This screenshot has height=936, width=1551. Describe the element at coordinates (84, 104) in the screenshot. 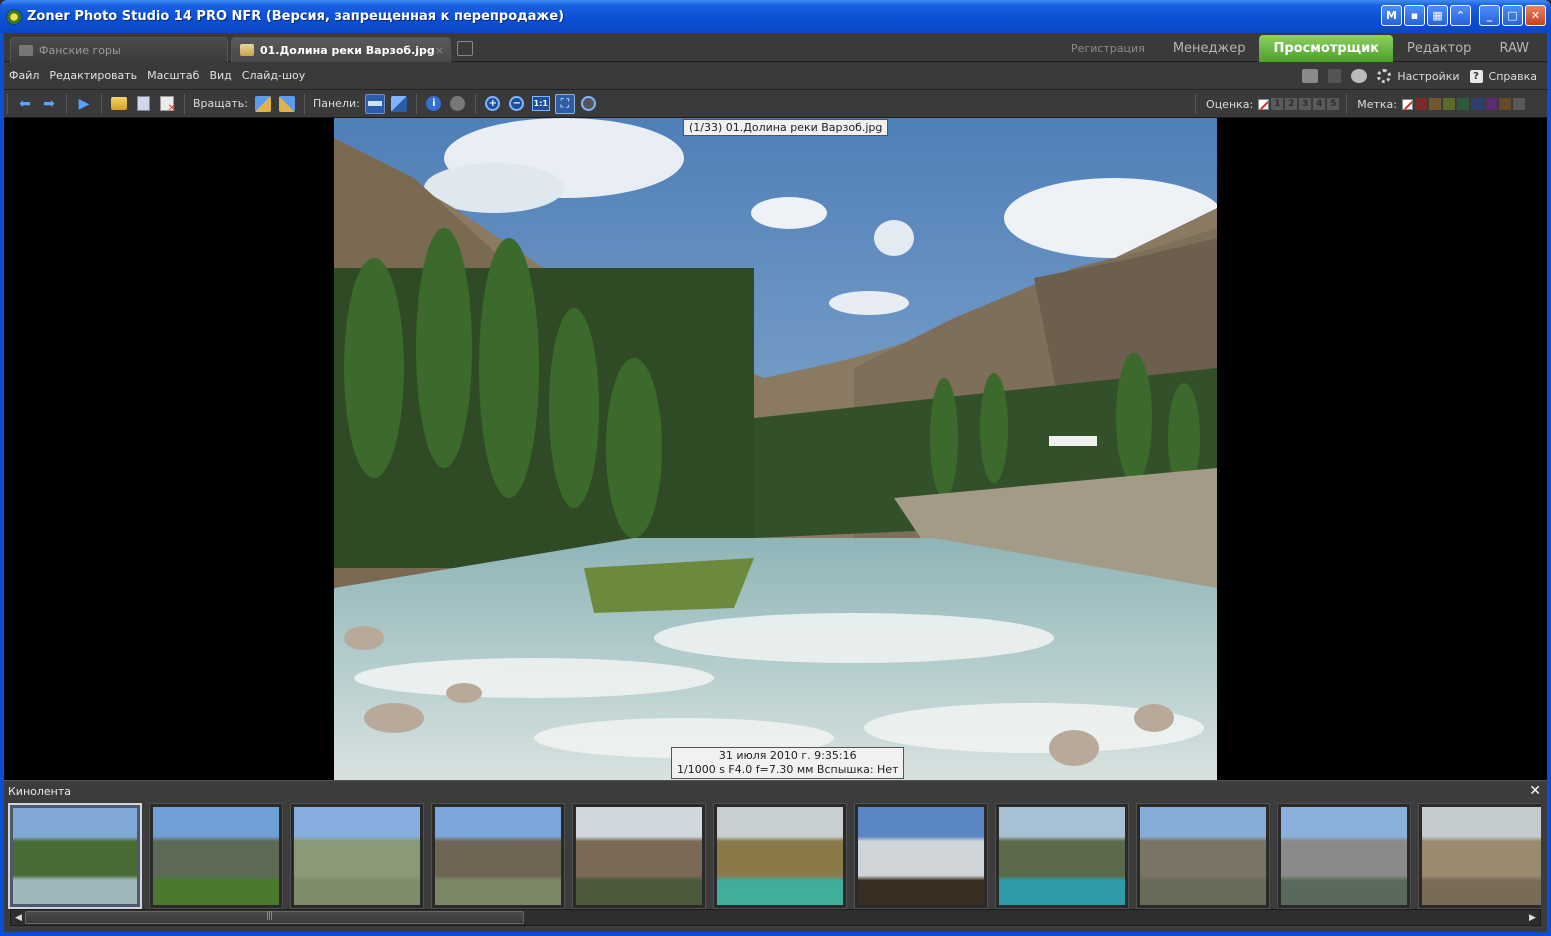

I see `play-icon: ▶` at that location.